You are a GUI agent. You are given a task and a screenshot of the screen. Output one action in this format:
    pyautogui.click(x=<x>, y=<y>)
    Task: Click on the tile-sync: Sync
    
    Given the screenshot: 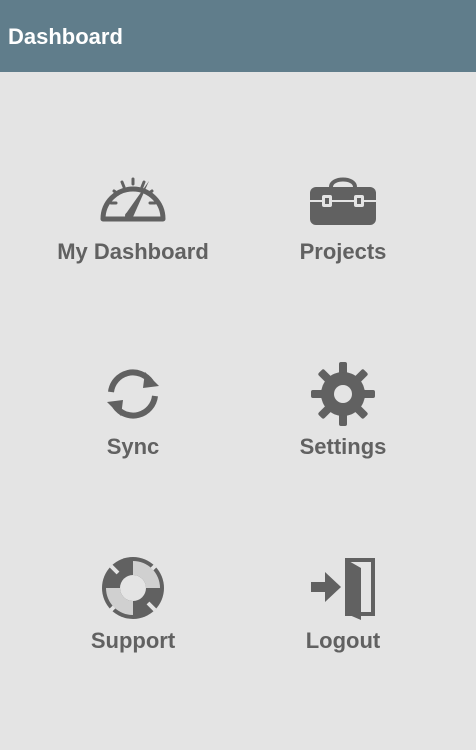 What is the action you would take?
    pyautogui.click(x=133, y=459)
    